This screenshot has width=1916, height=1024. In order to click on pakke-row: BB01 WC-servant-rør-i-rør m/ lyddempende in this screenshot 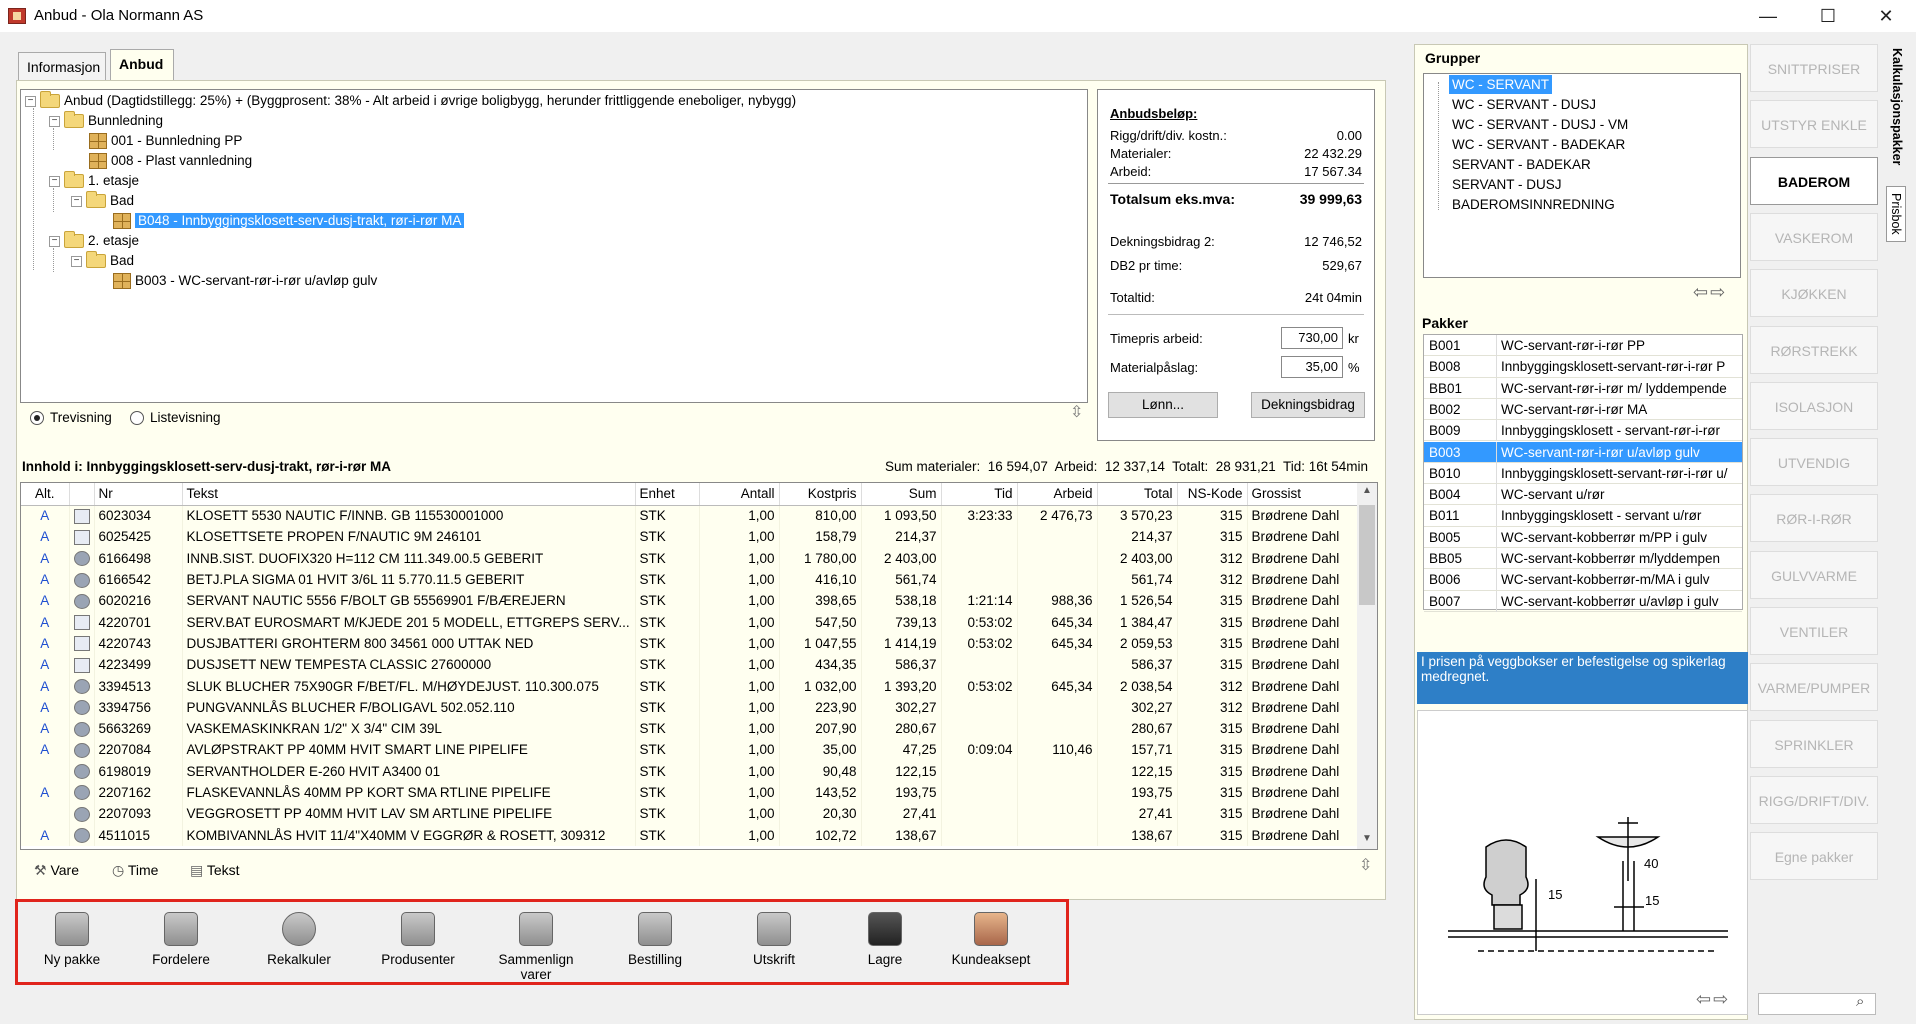, I will do `click(1583, 388)`.